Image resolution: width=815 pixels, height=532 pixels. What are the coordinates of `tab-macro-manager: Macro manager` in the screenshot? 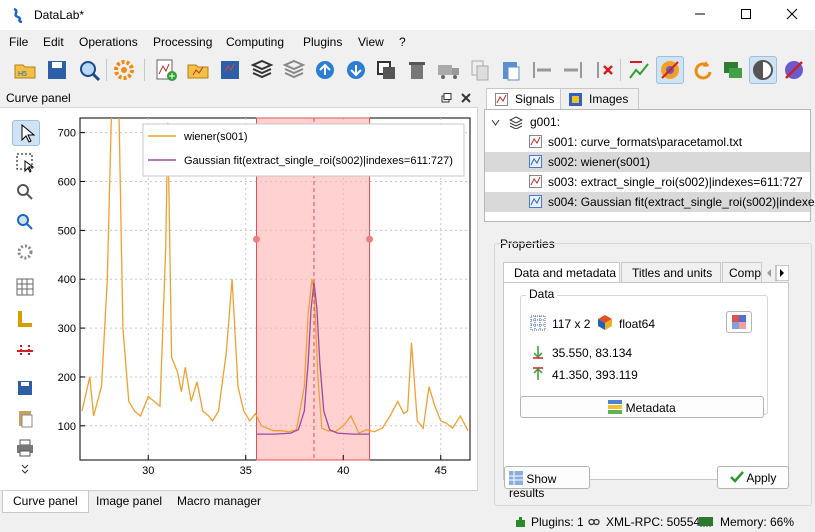 It's located at (219, 502).